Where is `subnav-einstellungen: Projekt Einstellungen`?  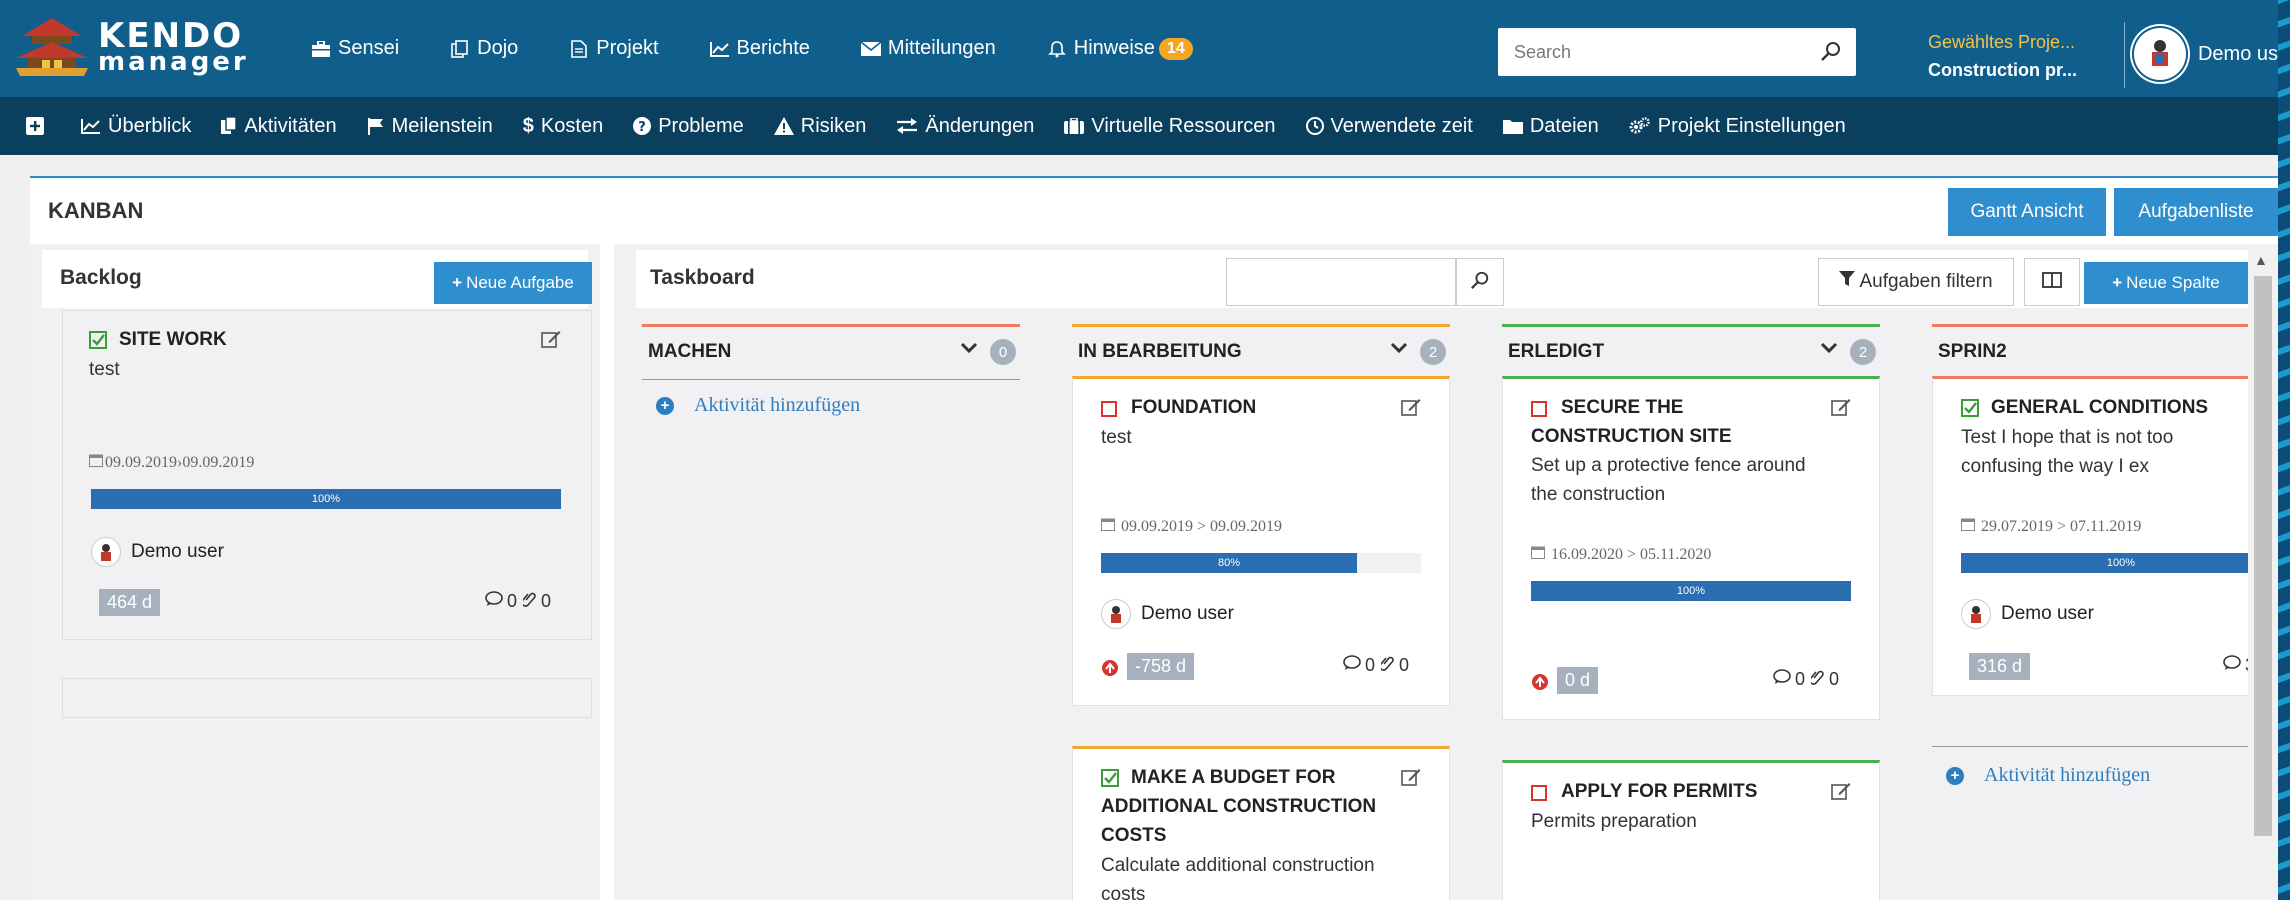
subnav-einstellungen: Projekt Einstellungen is located at coordinates (1737, 126).